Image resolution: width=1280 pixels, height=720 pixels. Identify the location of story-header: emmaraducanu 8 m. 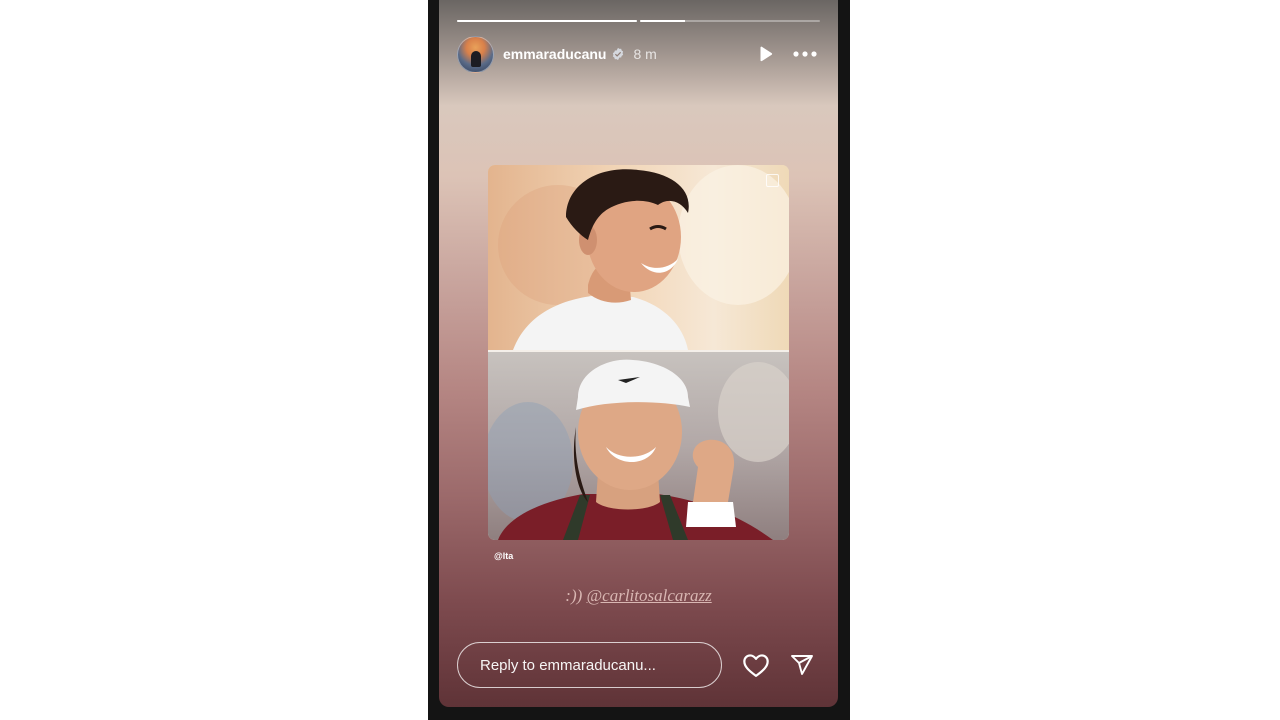
(637, 54).